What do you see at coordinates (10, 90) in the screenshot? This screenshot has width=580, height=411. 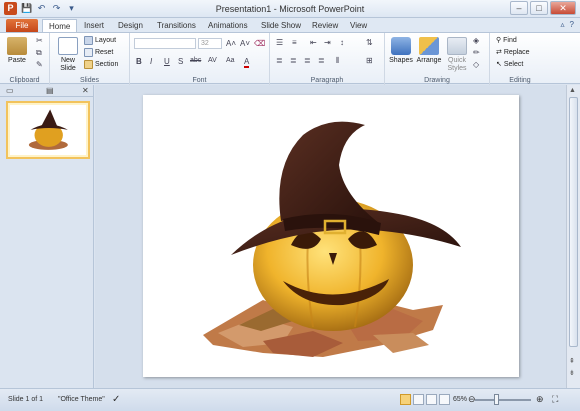 I see `slides-tab-icon: ▭` at bounding box center [10, 90].